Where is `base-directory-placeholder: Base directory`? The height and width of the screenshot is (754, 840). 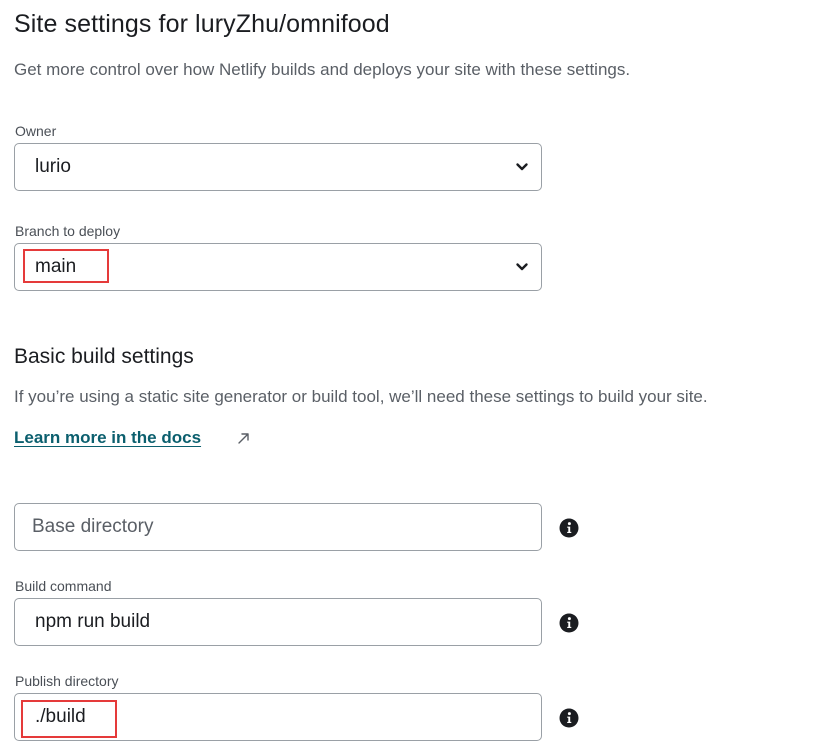
base-directory-placeholder: Base directory is located at coordinates (93, 526).